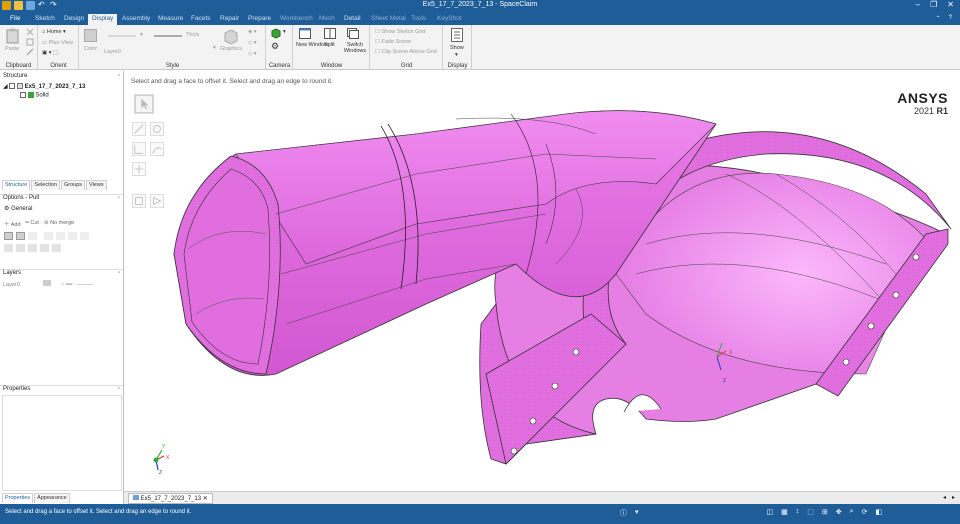 This screenshot has height=524, width=960. I want to click on split-button: Split, so click(329, 45).